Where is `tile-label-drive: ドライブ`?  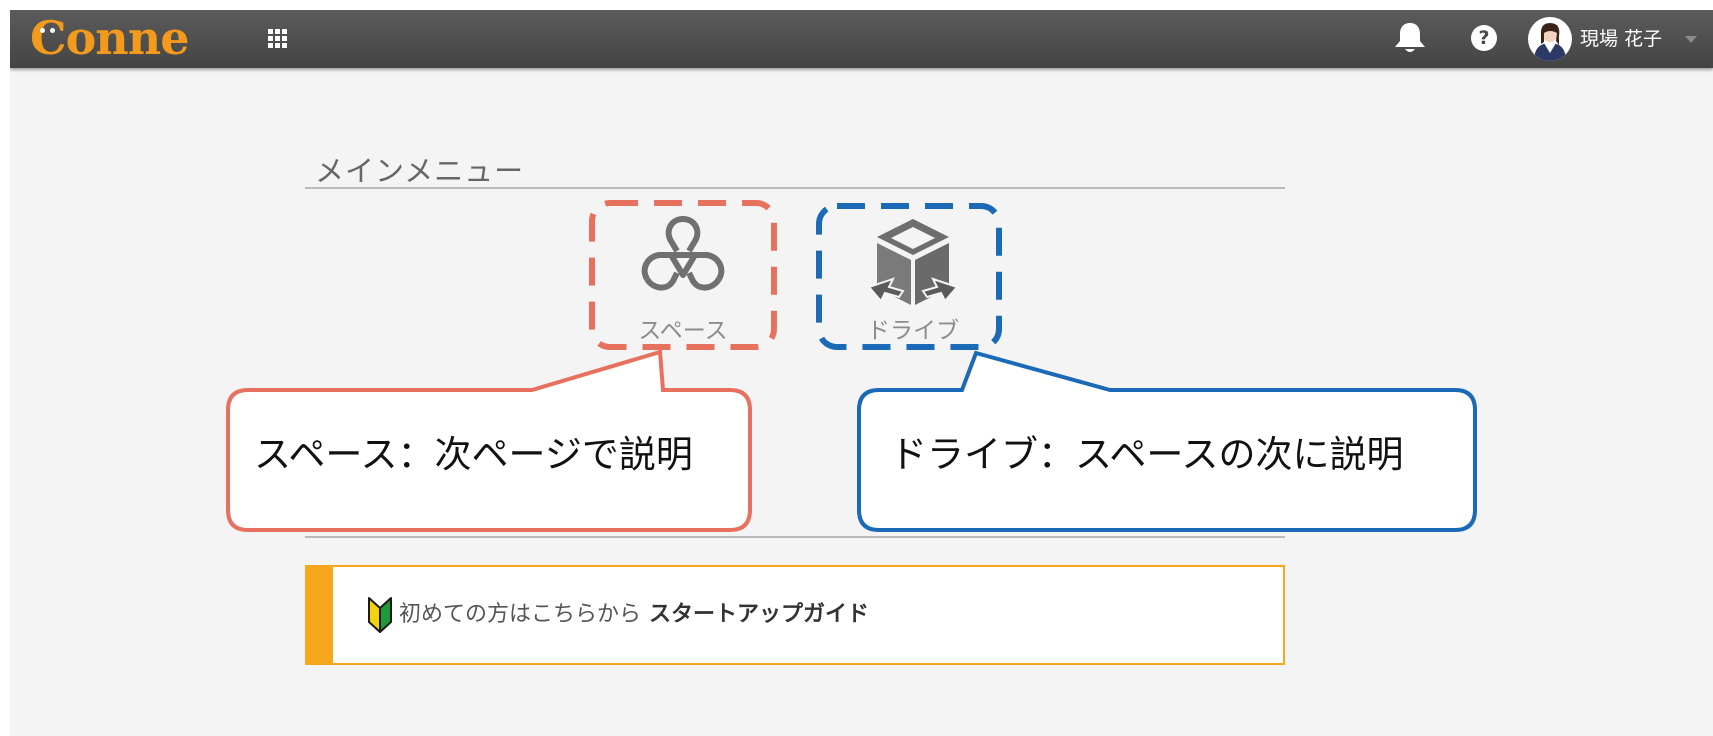 tile-label-drive: ドライブ is located at coordinates (913, 331).